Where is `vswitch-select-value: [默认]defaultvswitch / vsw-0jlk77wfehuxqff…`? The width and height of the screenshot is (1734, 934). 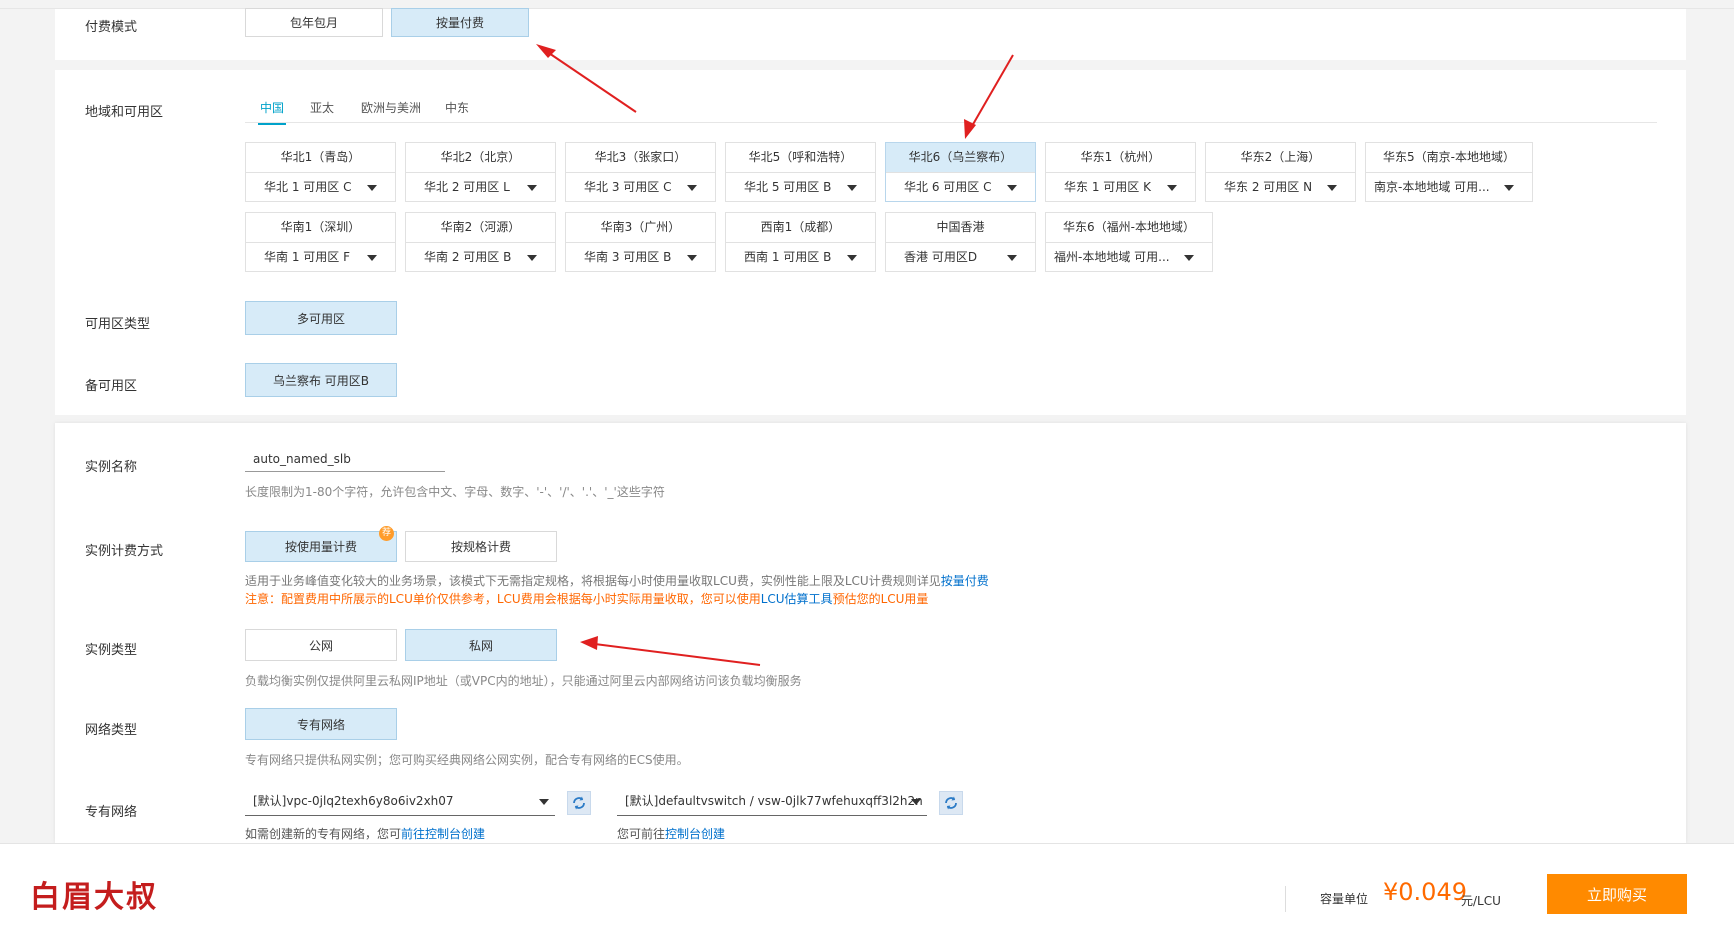 vswitch-select-value: [默认]defaultvswitch / vsw-0jlk77wfehuxqff… is located at coordinates (774, 801).